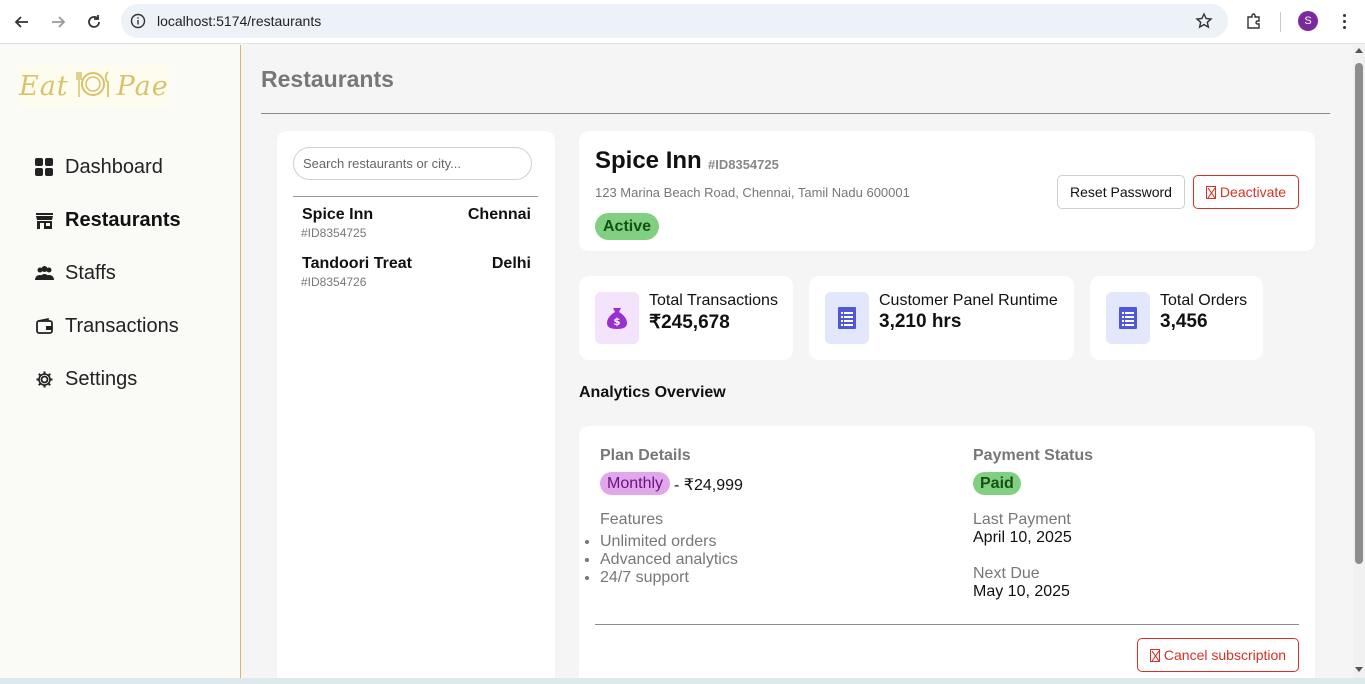 Image resolution: width=1365 pixels, height=684 pixels. I want to click on sidebar-item-settings: Settings, so click(86, 379).